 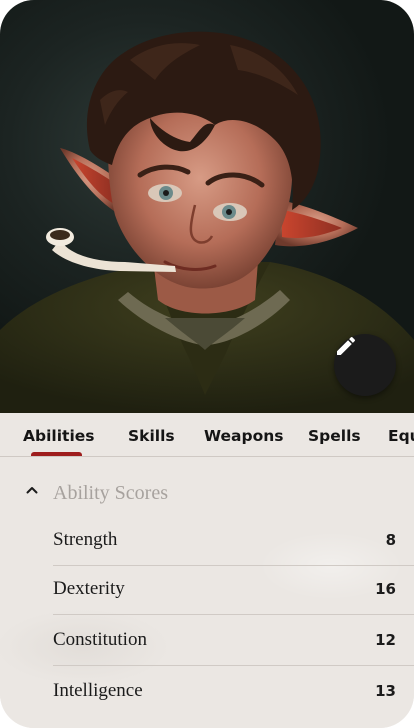 What do you see at coordinates (233, 590) in the screenshot?
I see `ability-row-dexterity: Dexterity 16` at bounding box center [233, 590].